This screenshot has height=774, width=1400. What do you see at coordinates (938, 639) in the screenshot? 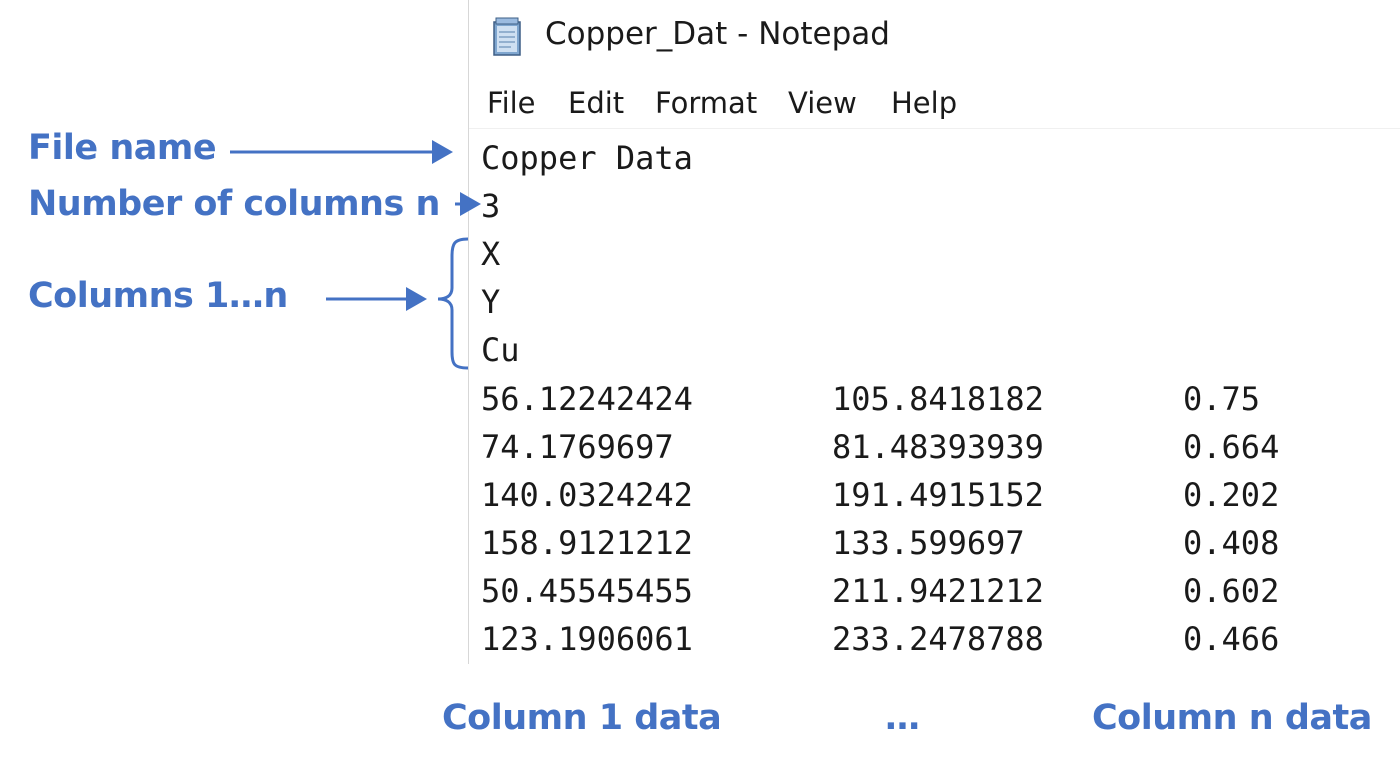
I see `data-cell: 233.2478788` at bounding box center [938, 639].